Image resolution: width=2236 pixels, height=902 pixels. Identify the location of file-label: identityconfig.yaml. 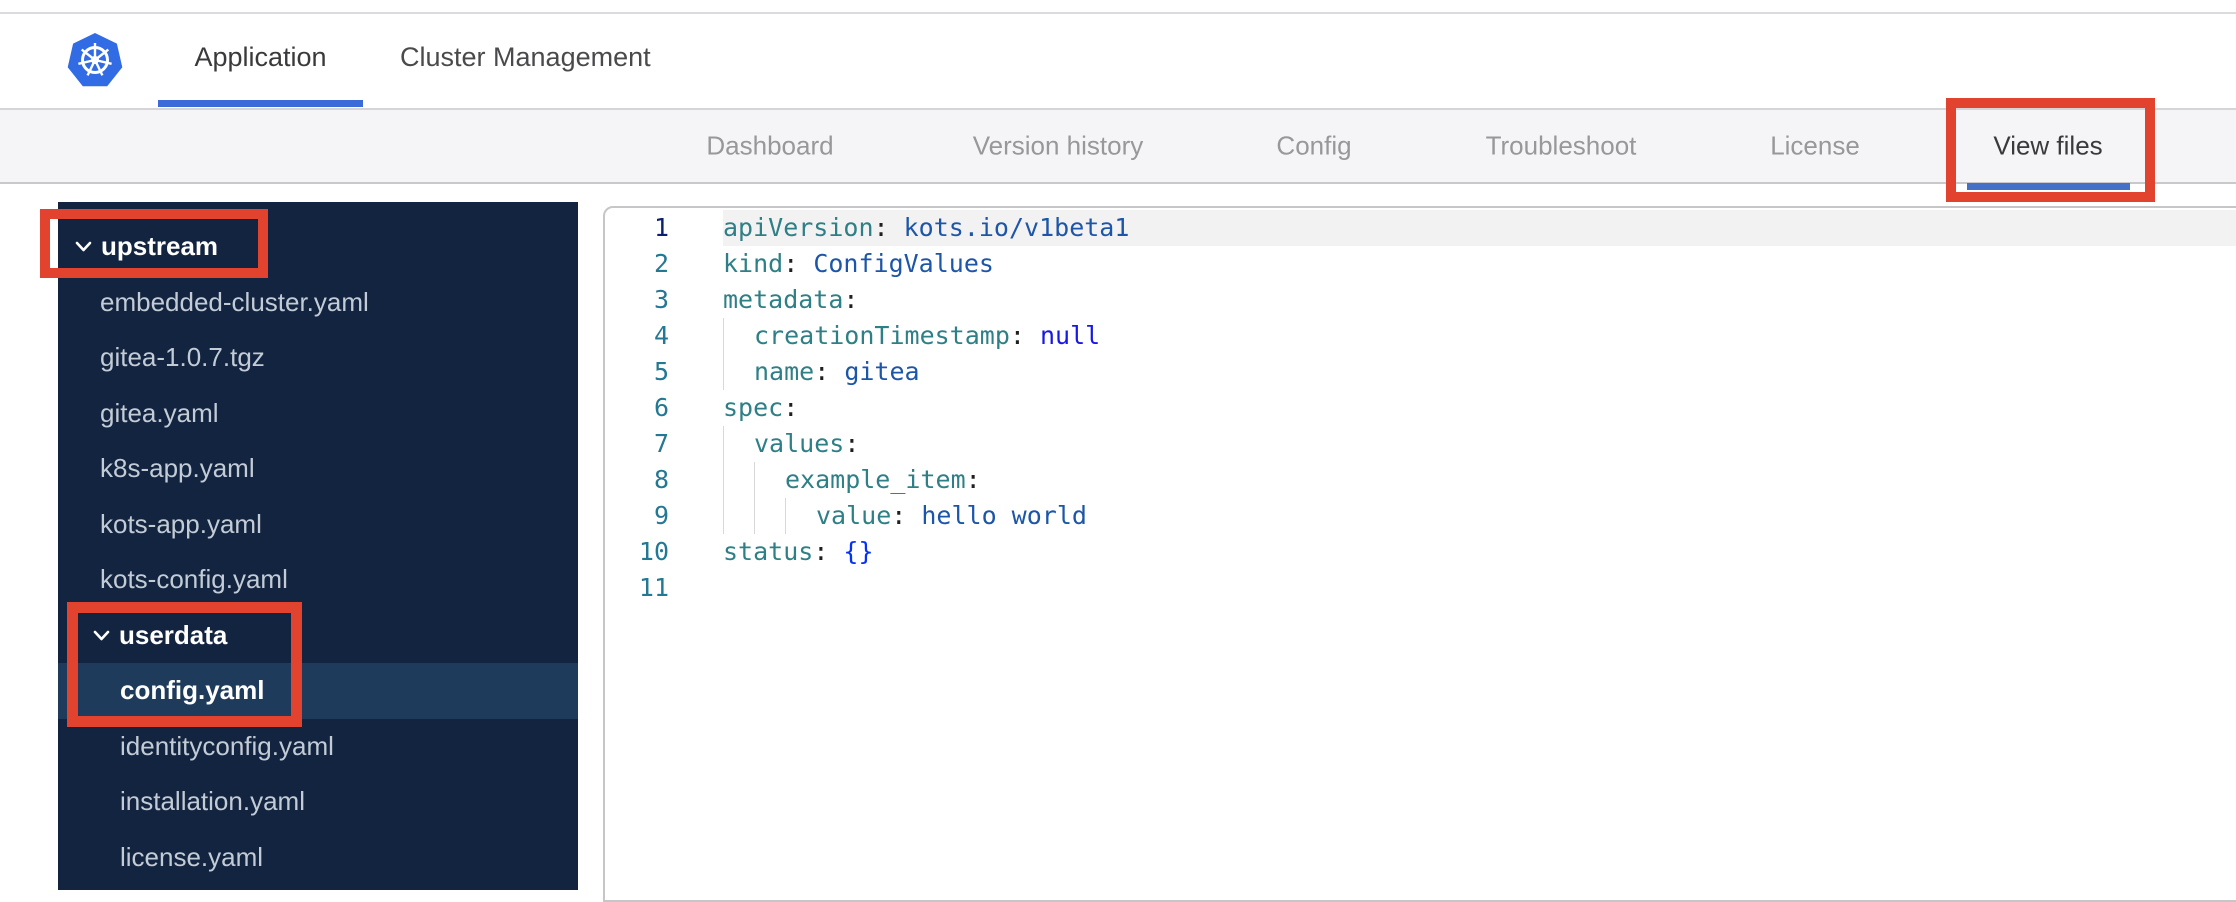
(227, 745).